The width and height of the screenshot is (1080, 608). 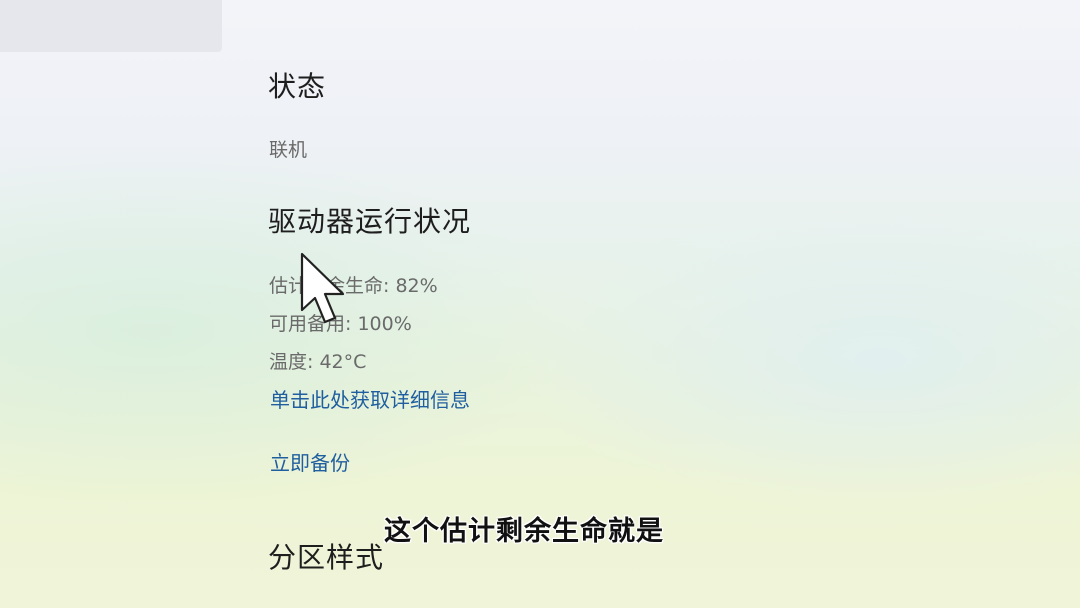 What do you see at coordinates (288, 150) in the screenshot?
I see `status-value: 联机` at bounding box center [288, 150].